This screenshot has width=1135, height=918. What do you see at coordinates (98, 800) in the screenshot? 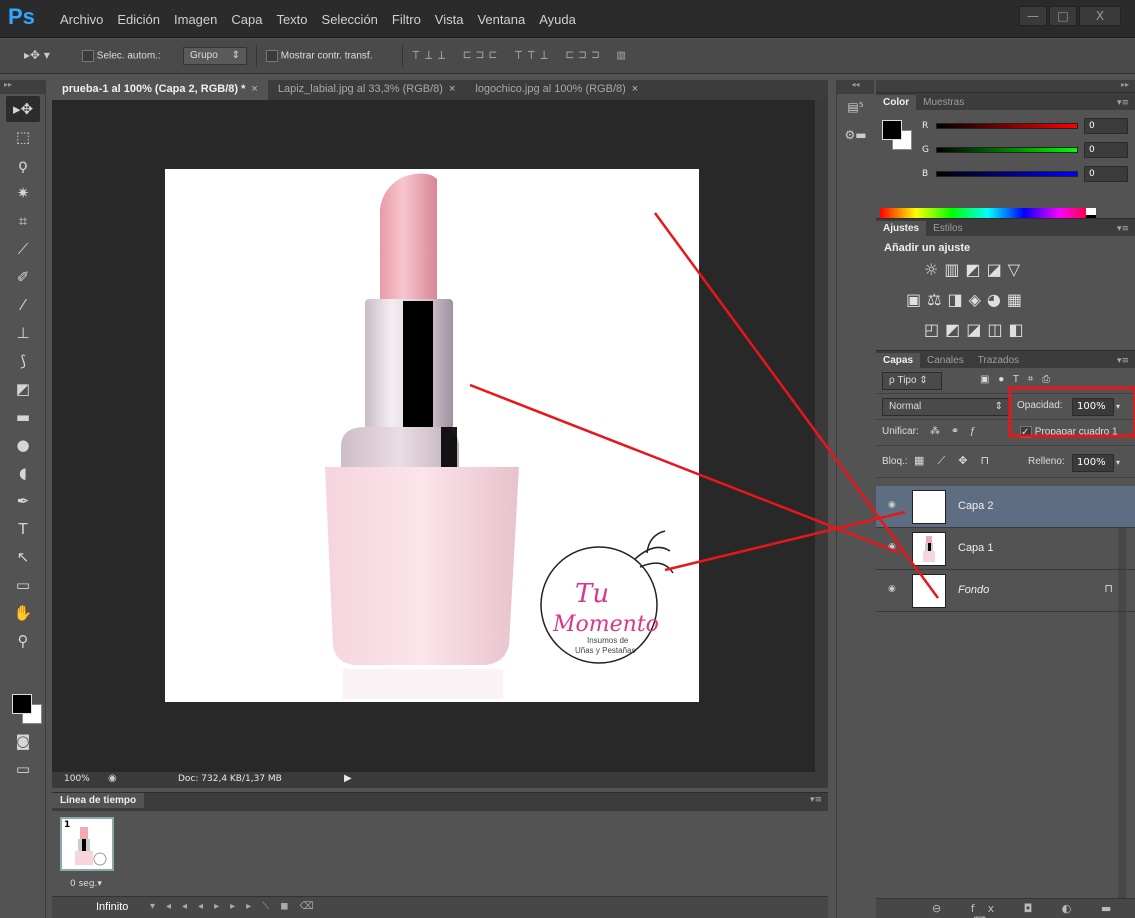
I see `timeline-tab: Línea de tiempo` at bounding box center [98, 800].